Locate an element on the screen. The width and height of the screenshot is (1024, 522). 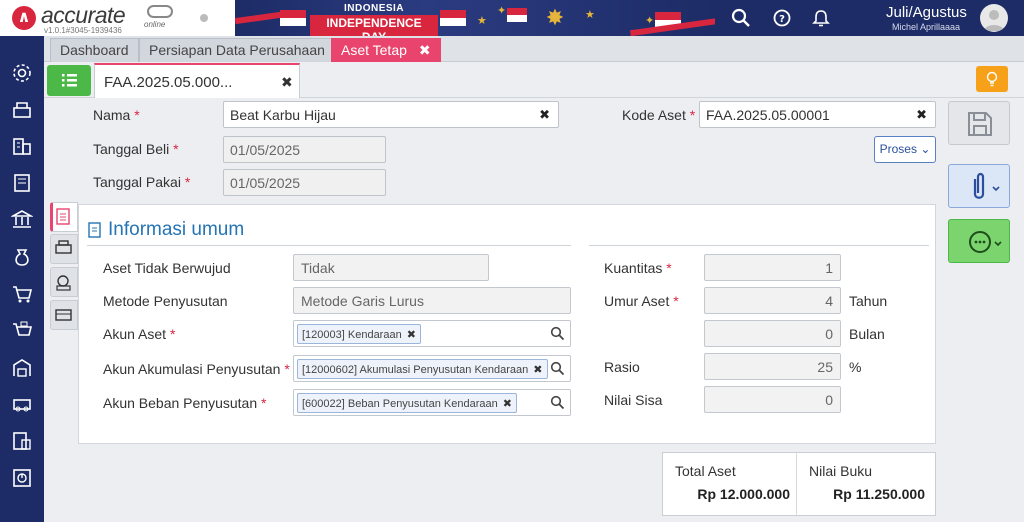
document-tab: FAA.2025.05.000... ✖ is located at coordinates (197, 80).